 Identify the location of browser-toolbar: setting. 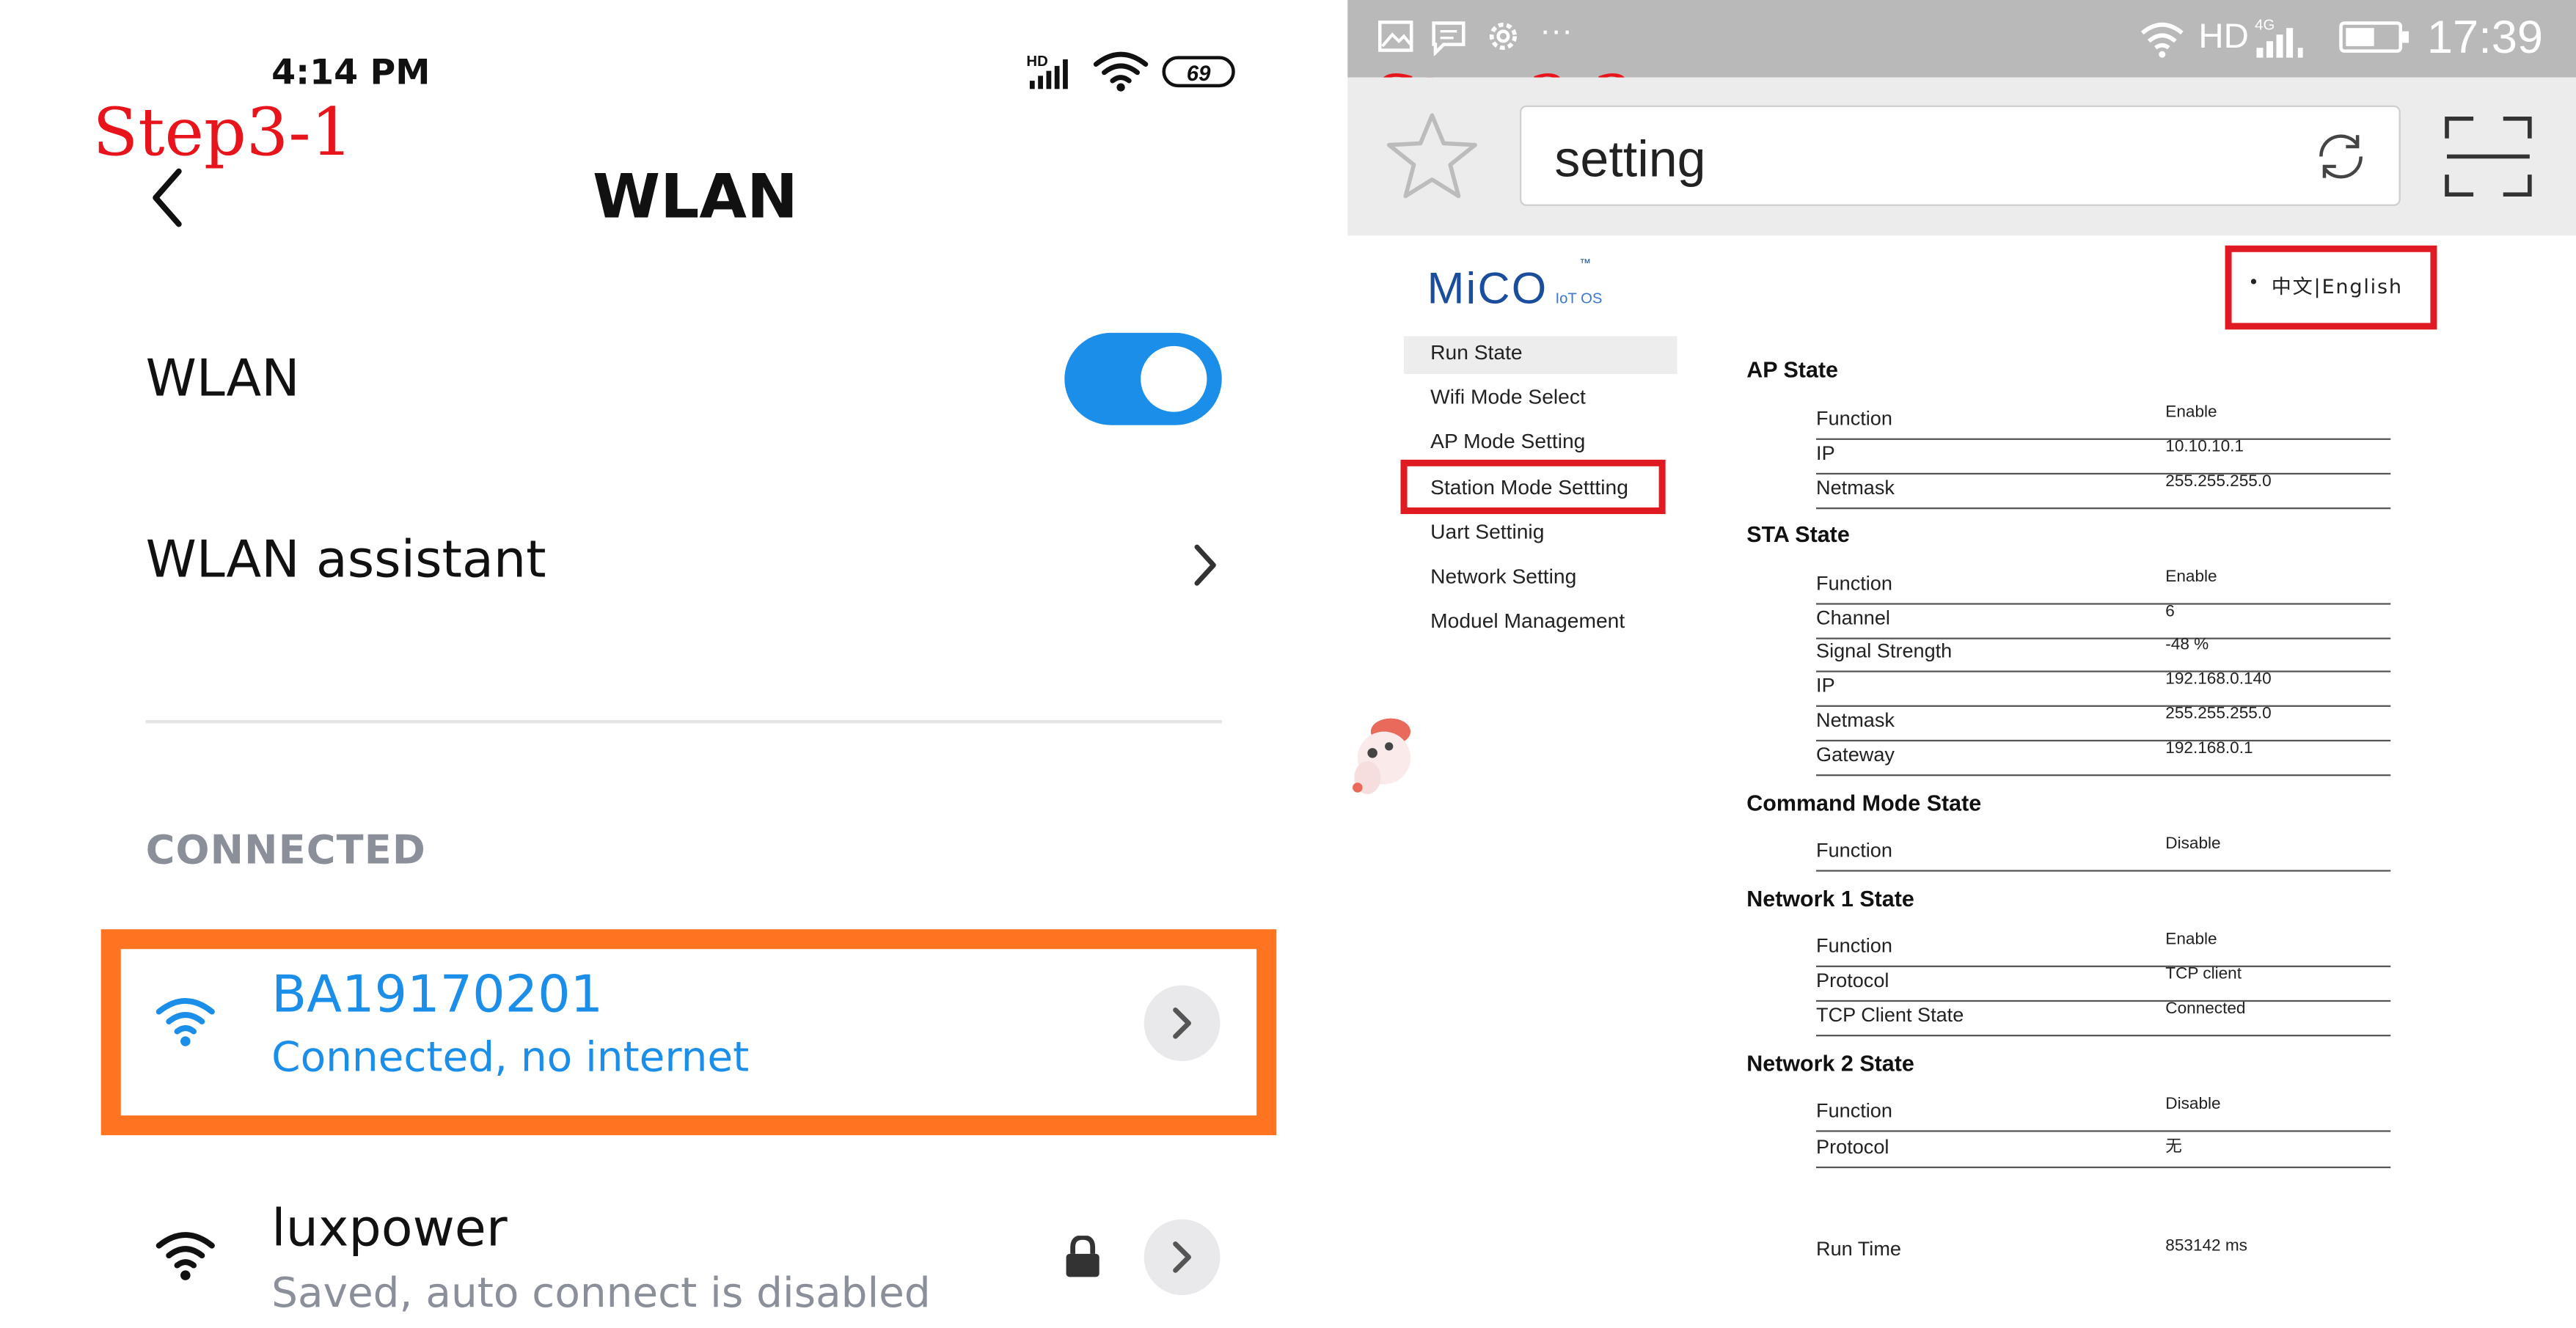
(1961, 156).